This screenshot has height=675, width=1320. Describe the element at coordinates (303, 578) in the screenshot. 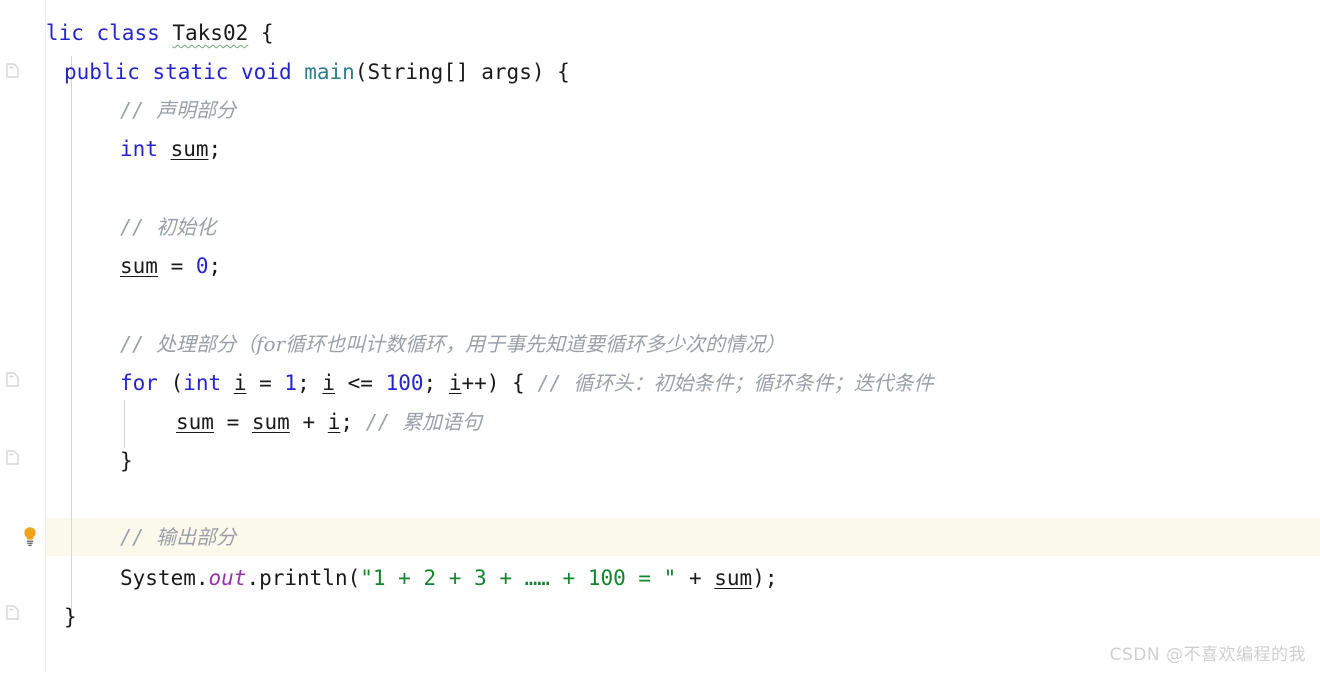

I see `code-token: .println(` at that location.